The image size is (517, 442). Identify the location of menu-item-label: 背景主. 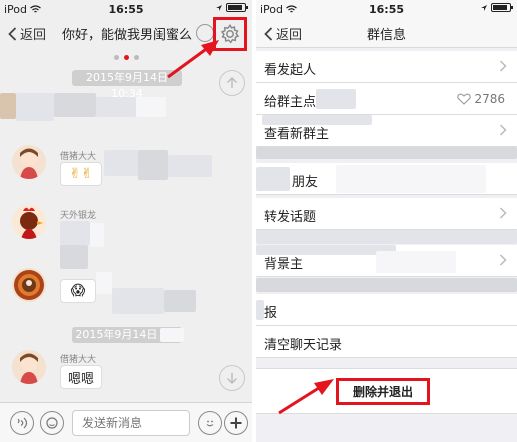
(284, 264).